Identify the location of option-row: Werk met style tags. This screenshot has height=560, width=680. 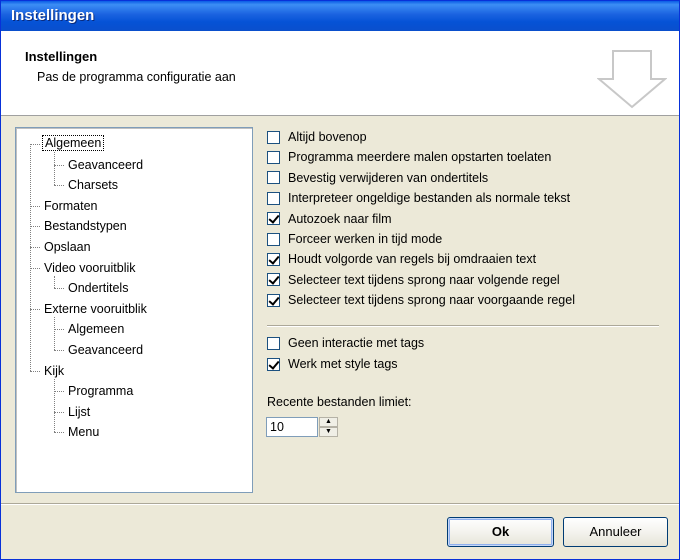
(332, 364).